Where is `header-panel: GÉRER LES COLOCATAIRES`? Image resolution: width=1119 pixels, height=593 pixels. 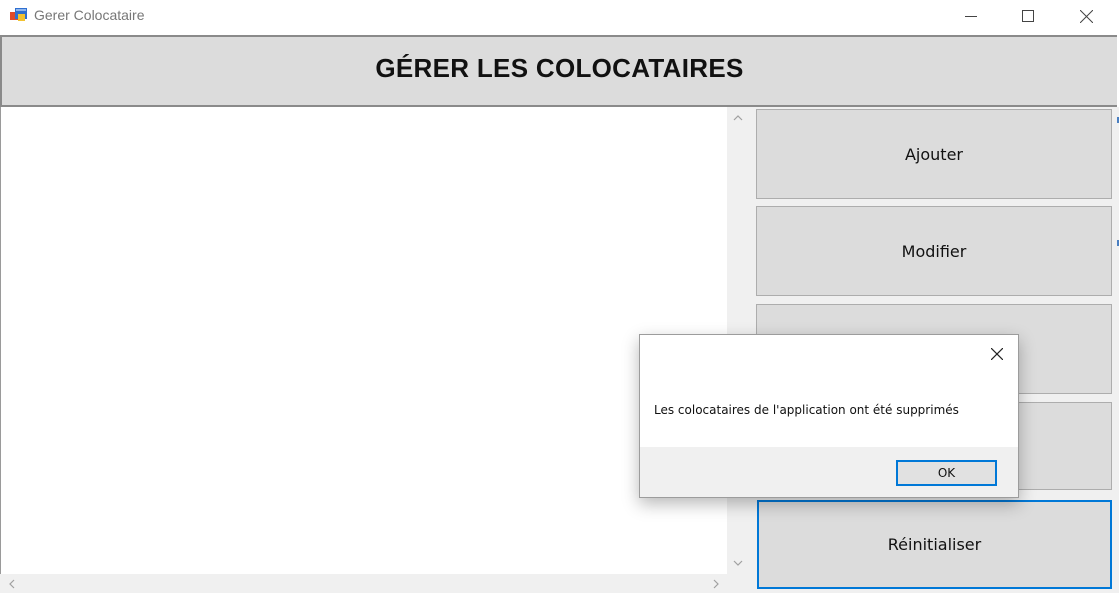
header-panel: GÉRER LES COLOCATAIRES is located at coordinates (558, 71).